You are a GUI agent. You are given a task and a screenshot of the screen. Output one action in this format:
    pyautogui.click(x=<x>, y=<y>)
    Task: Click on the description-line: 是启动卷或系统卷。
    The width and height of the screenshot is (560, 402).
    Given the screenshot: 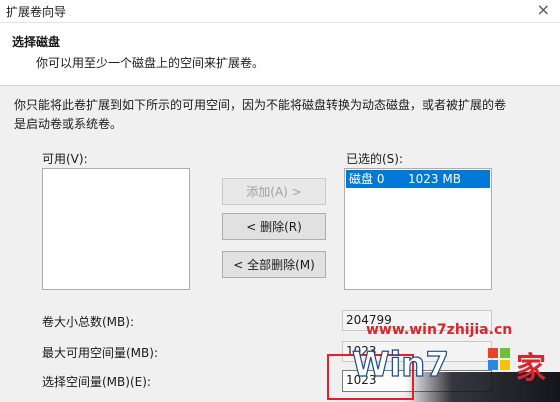 What is the action you would take?
    pyautogui.click(x=68, y=124)
    